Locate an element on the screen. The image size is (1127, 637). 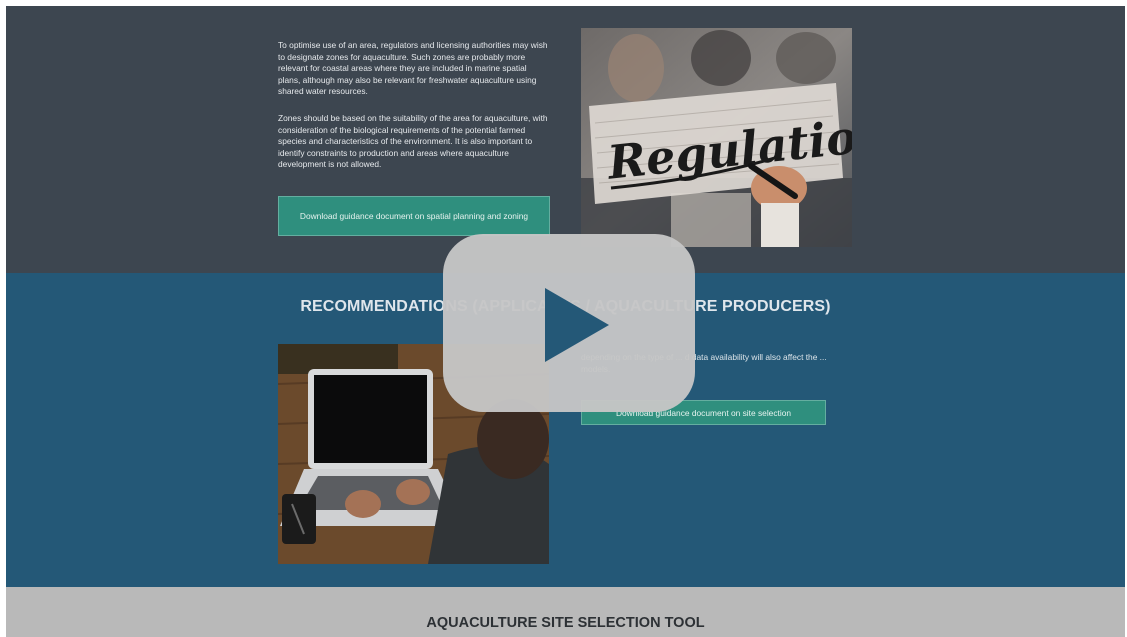
regulations-image: Regulations is located at coordinates (716, 137).